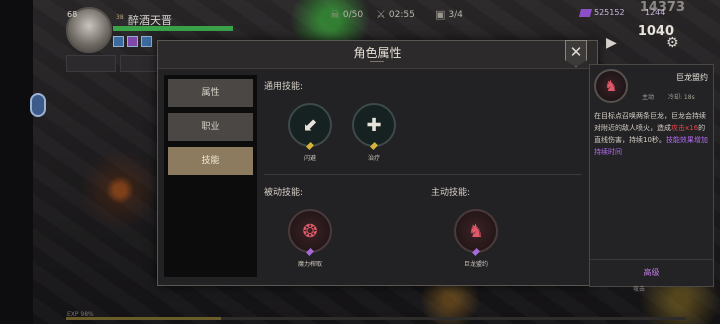 This screenshot has height=324, width=720. I want to click on close-button: ✕, so click(576, 53).